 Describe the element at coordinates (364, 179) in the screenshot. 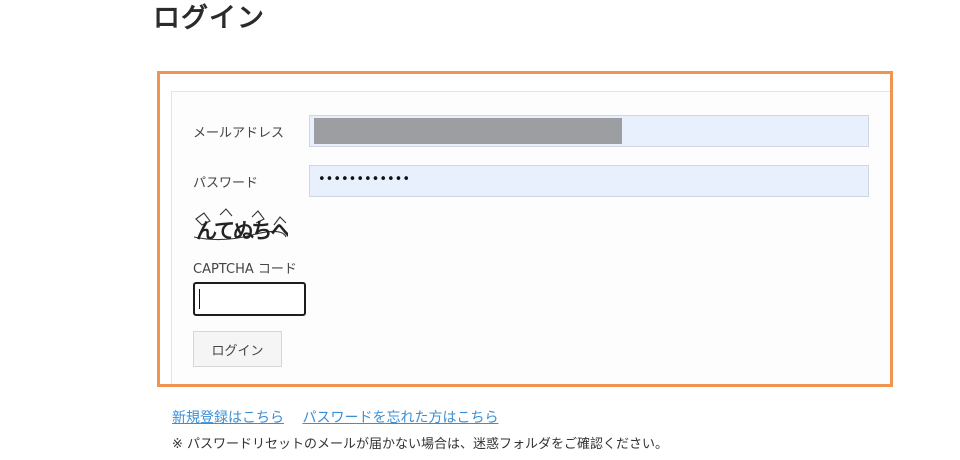

I see `password-masked-value: ••••••••••••` at that location.